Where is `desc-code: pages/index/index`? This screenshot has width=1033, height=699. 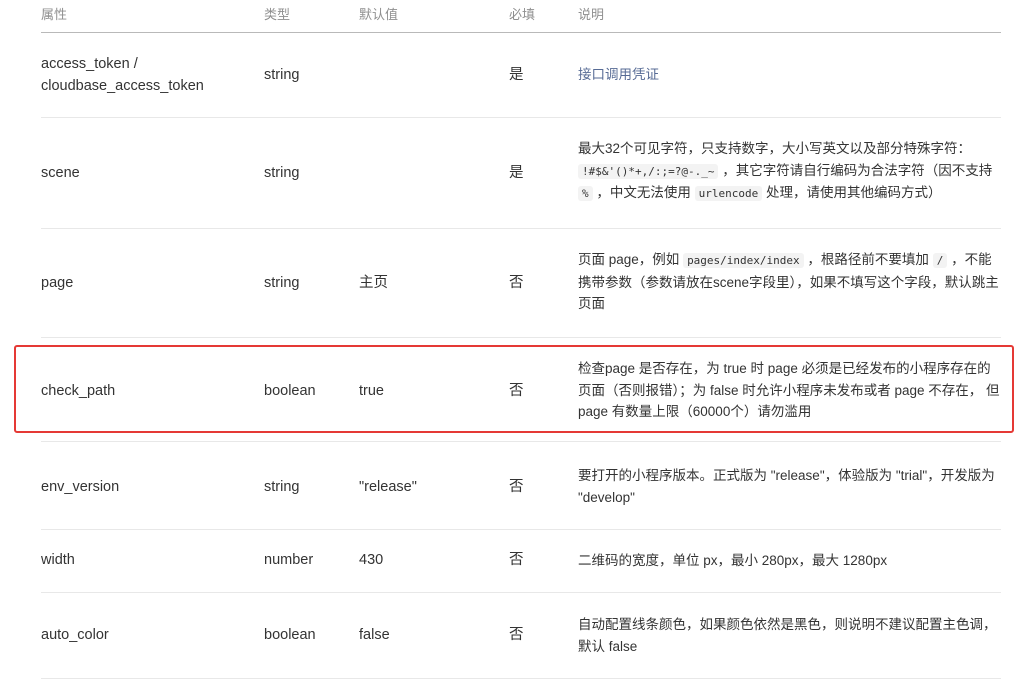 desc-code: pages/index/index is located at coordinates (743, 260).